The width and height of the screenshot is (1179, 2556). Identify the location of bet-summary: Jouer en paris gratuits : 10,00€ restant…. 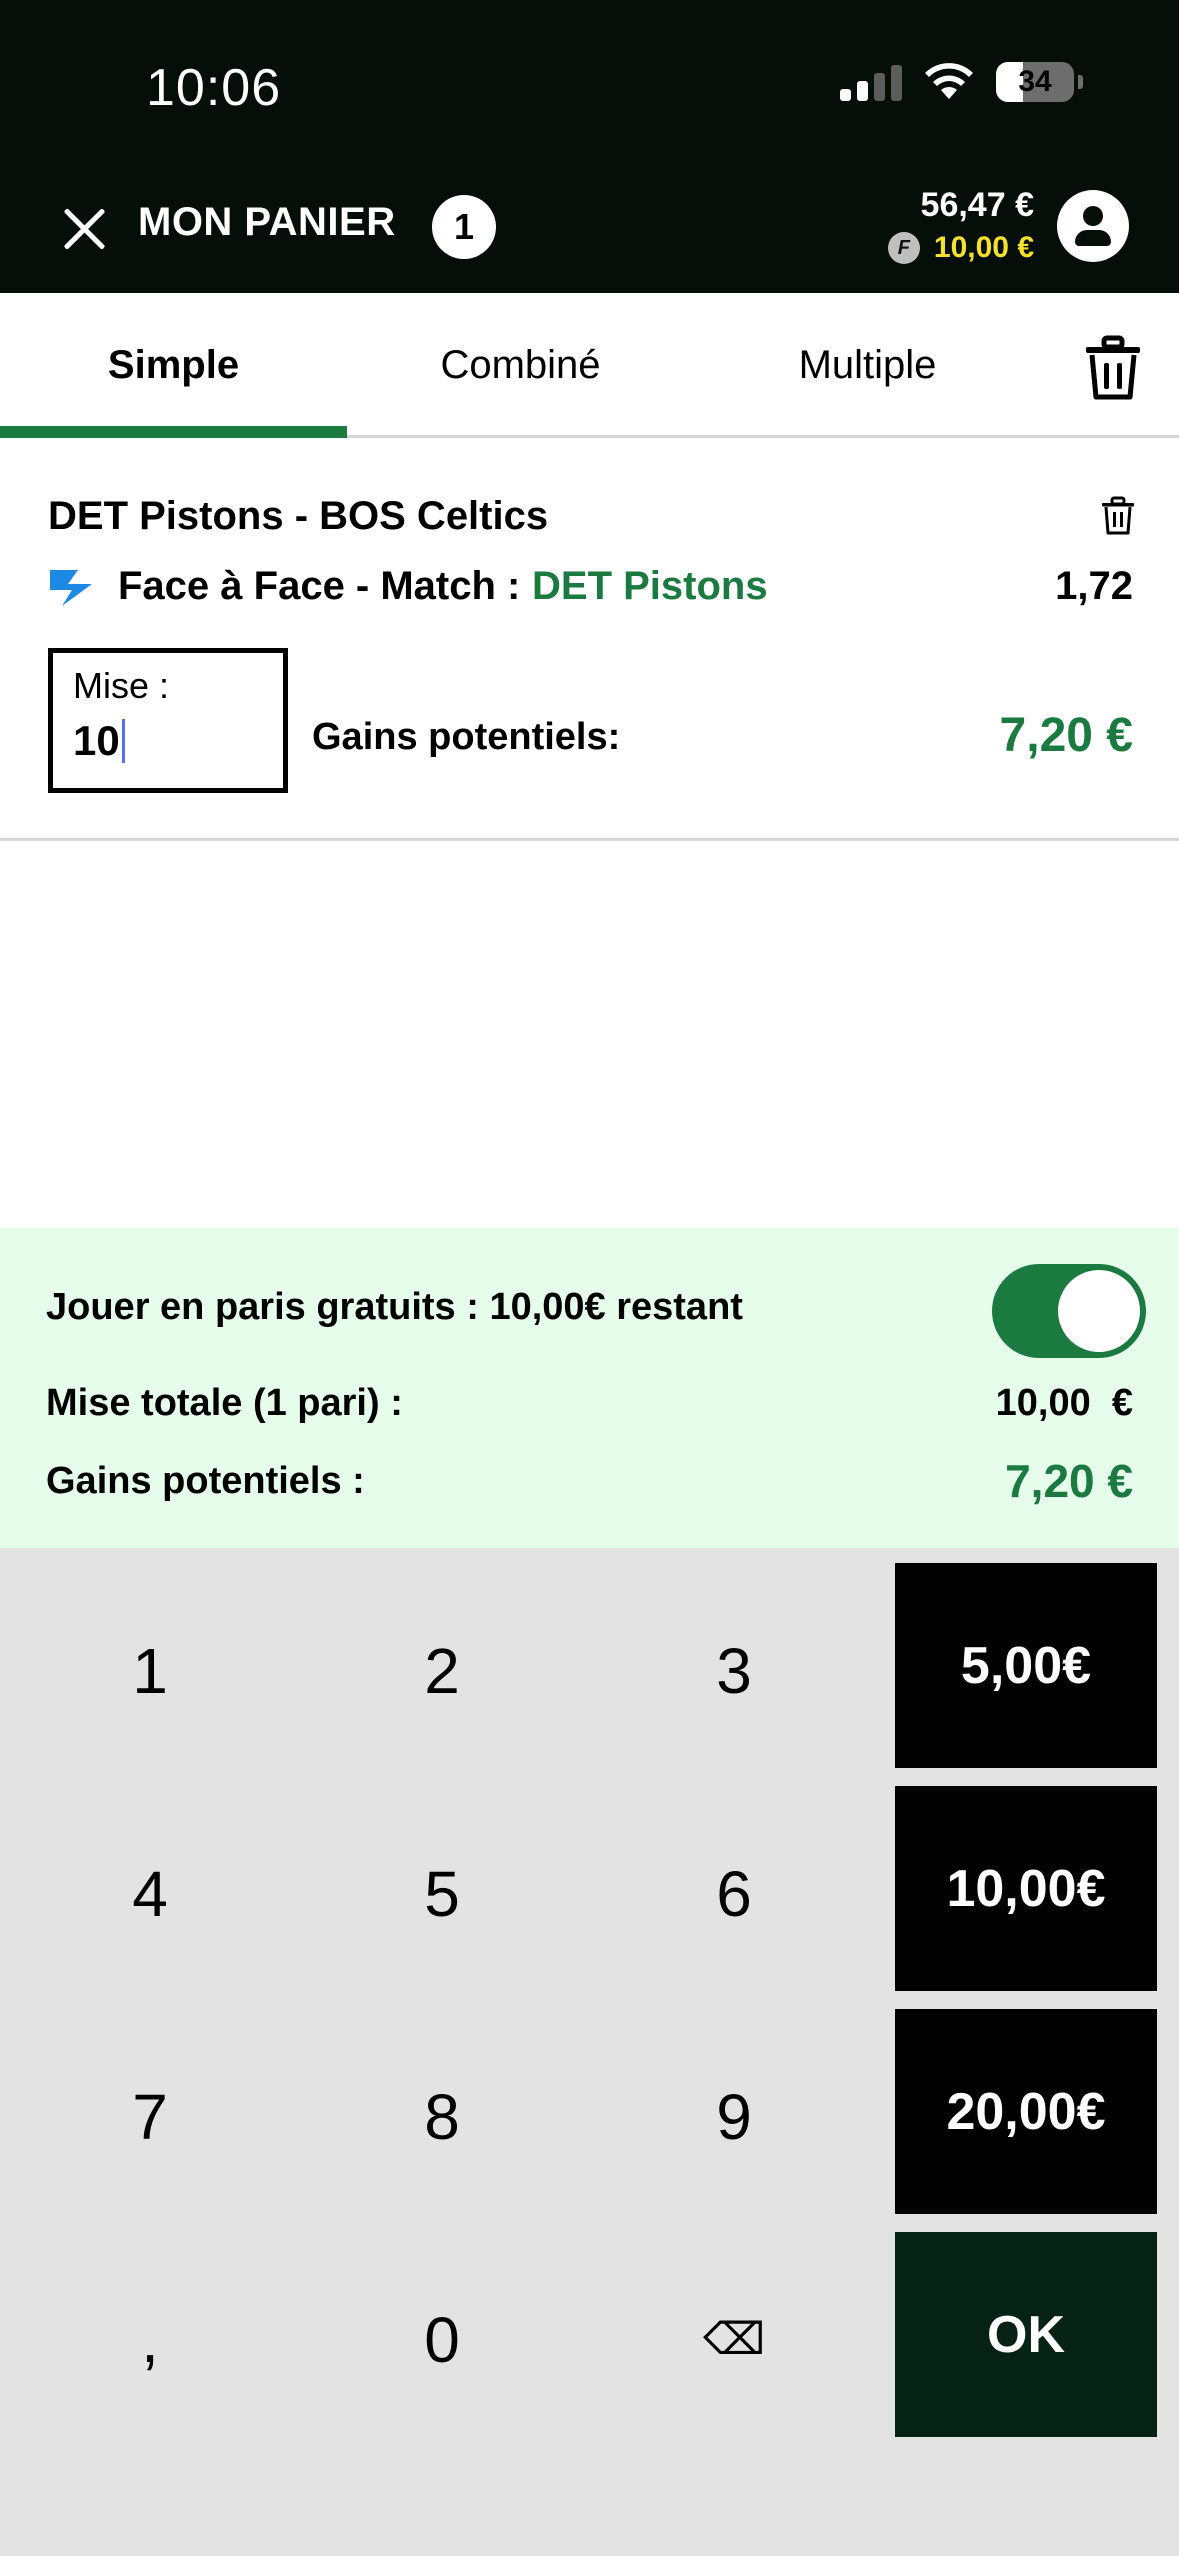
(589, 1388).